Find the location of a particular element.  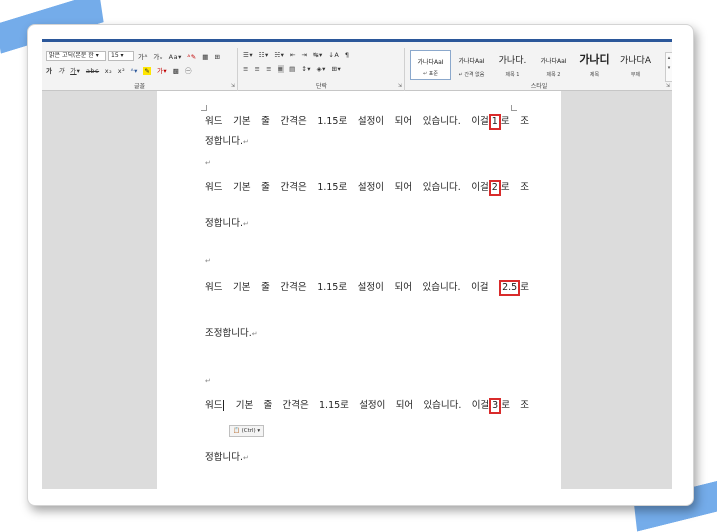

subscript-icon: x₂ is located at coordinates (108, 71).